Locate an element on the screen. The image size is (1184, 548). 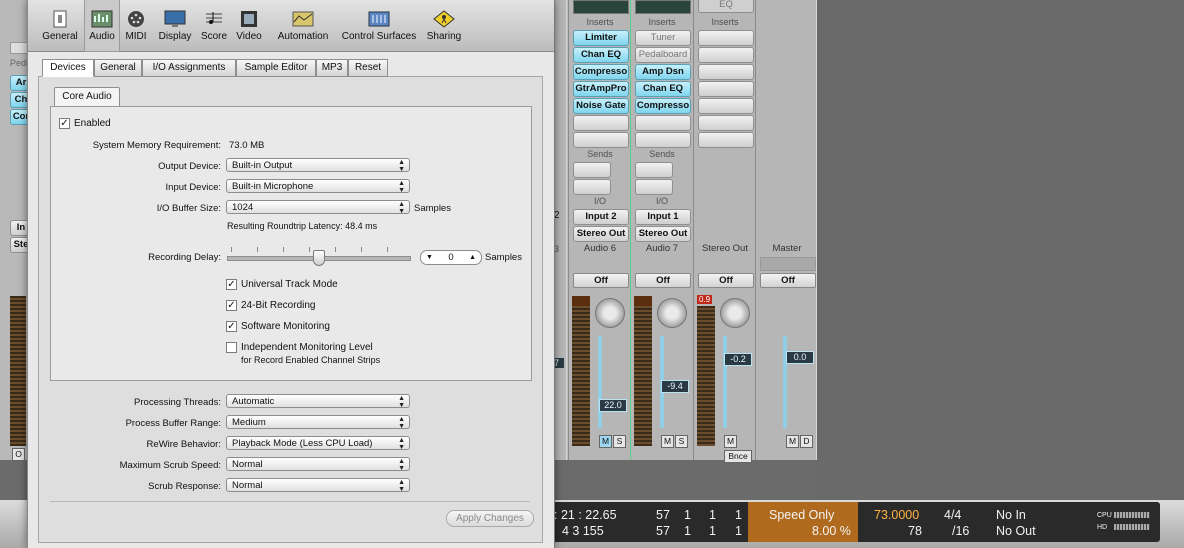
insert-slot: Noise Gate is located at coordinates (601, 106).